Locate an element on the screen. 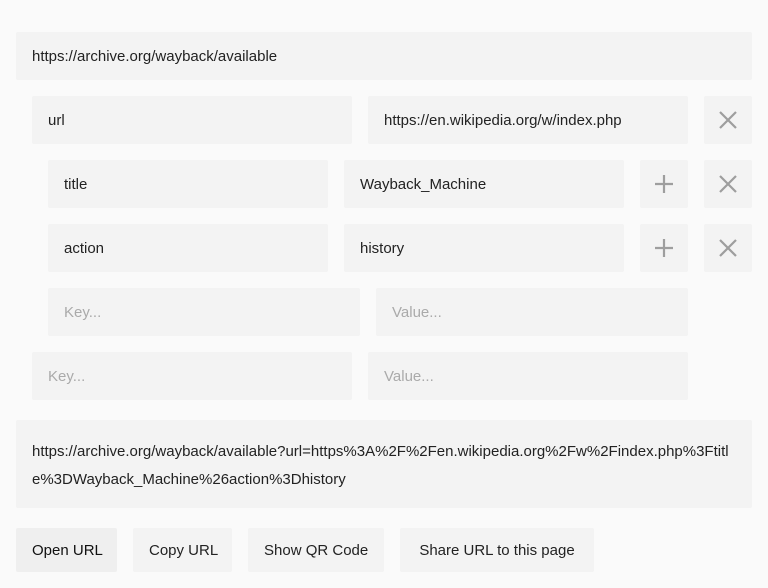 The image size is (768, 588). subparam-value-title is located at coordinates (484, 184).